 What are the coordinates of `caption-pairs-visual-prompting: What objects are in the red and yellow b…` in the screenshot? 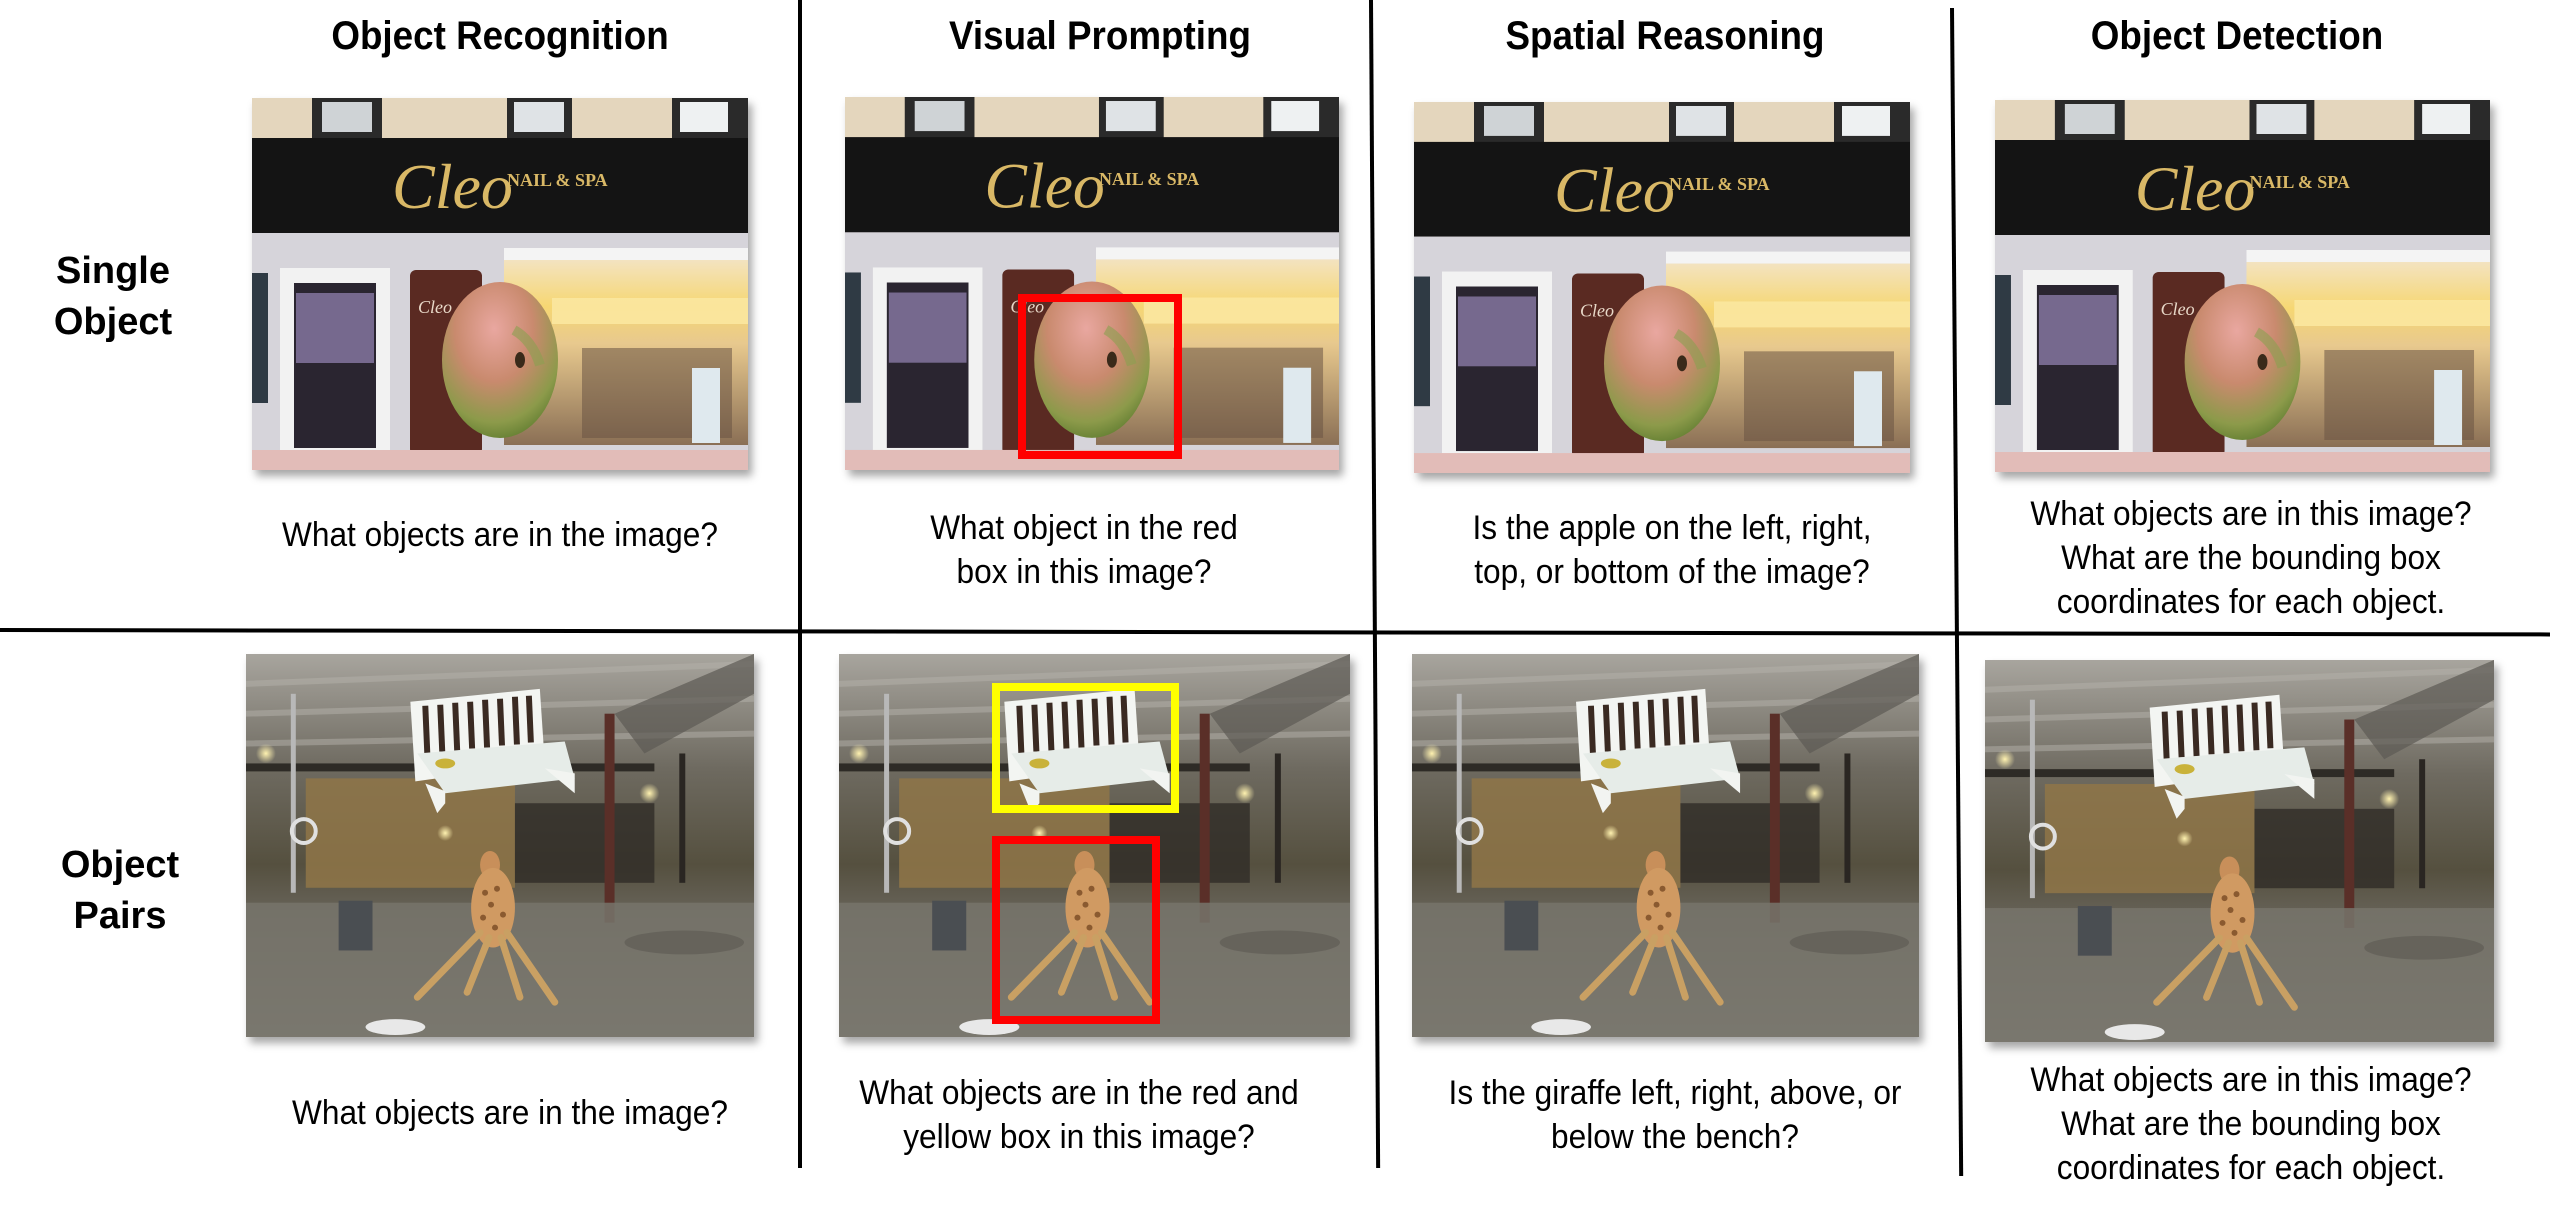 It's located at (1079, 1115).